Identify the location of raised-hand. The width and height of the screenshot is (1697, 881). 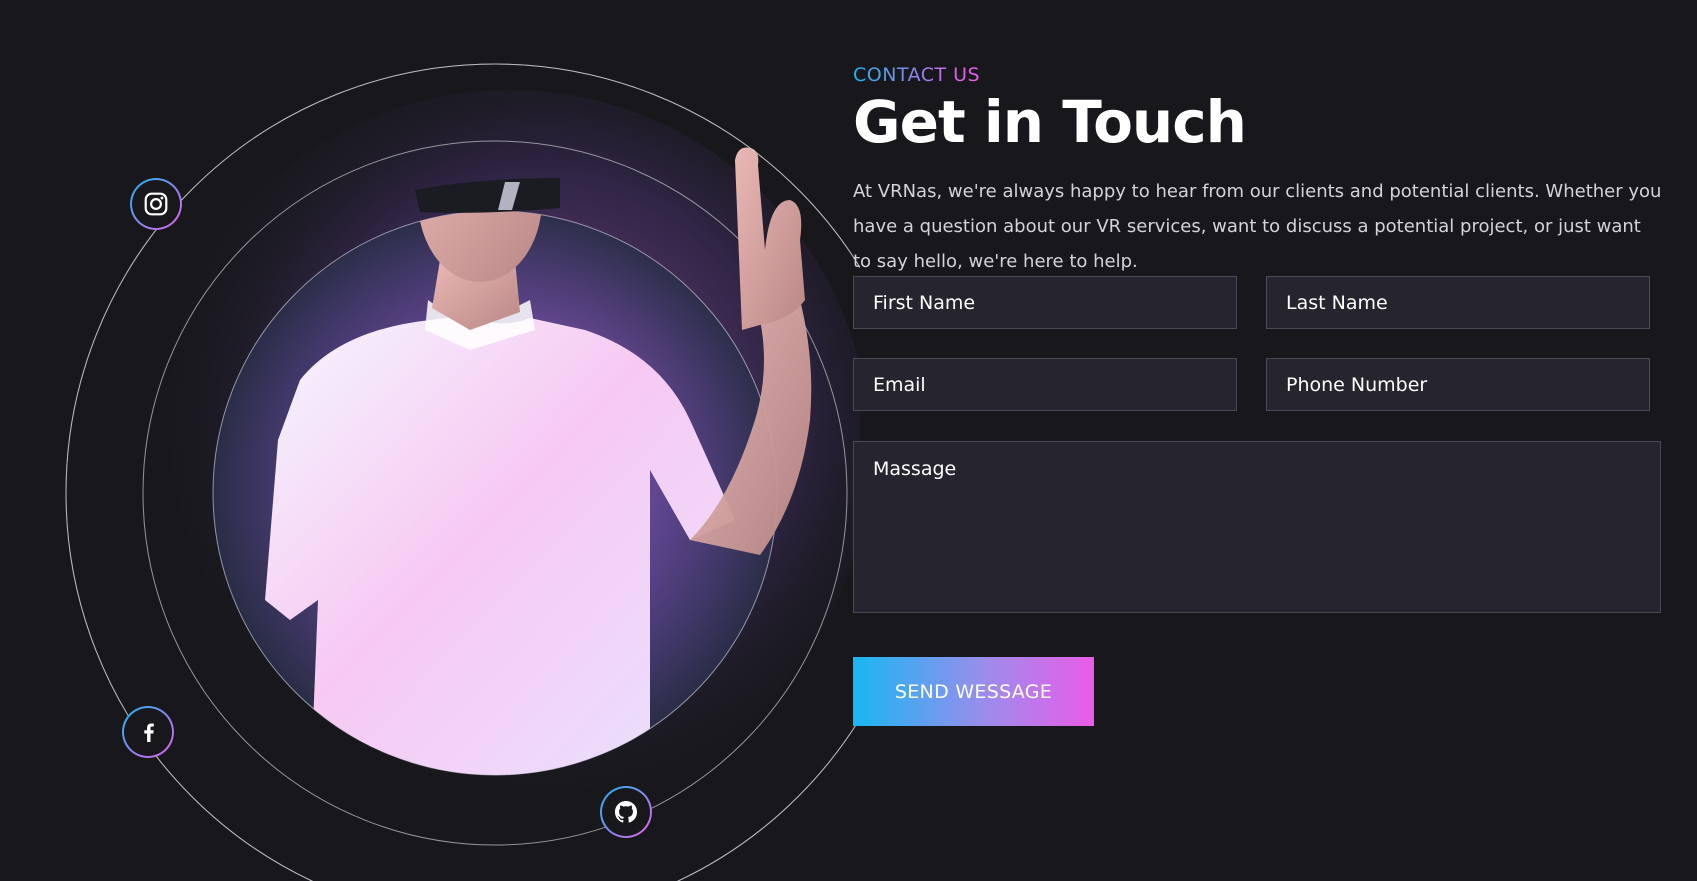
(770, 238).